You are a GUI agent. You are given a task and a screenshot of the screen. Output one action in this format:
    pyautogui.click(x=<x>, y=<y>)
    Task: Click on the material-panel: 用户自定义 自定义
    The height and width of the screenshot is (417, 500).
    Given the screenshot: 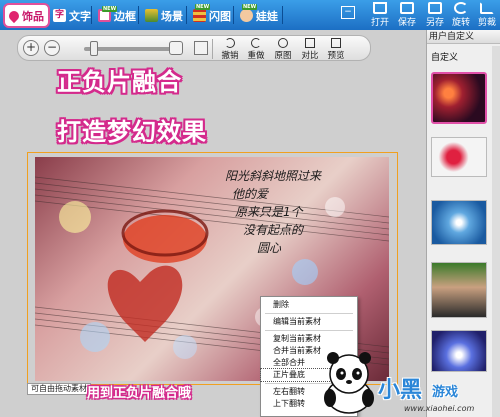 What is the action you would take?
    pyautogui.click(x=463, y=223)
    